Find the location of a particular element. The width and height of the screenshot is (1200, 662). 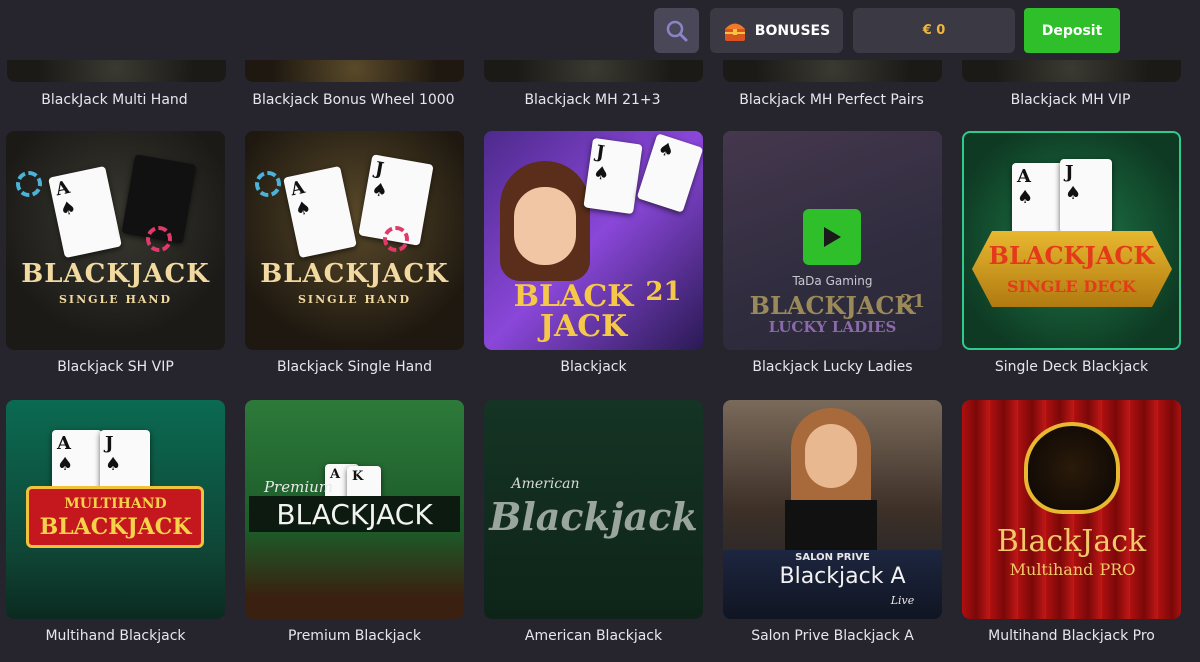

game-thumbnail: A ♠ BLACKJACK SINGLE HAND is located at coordinates (115, 240).